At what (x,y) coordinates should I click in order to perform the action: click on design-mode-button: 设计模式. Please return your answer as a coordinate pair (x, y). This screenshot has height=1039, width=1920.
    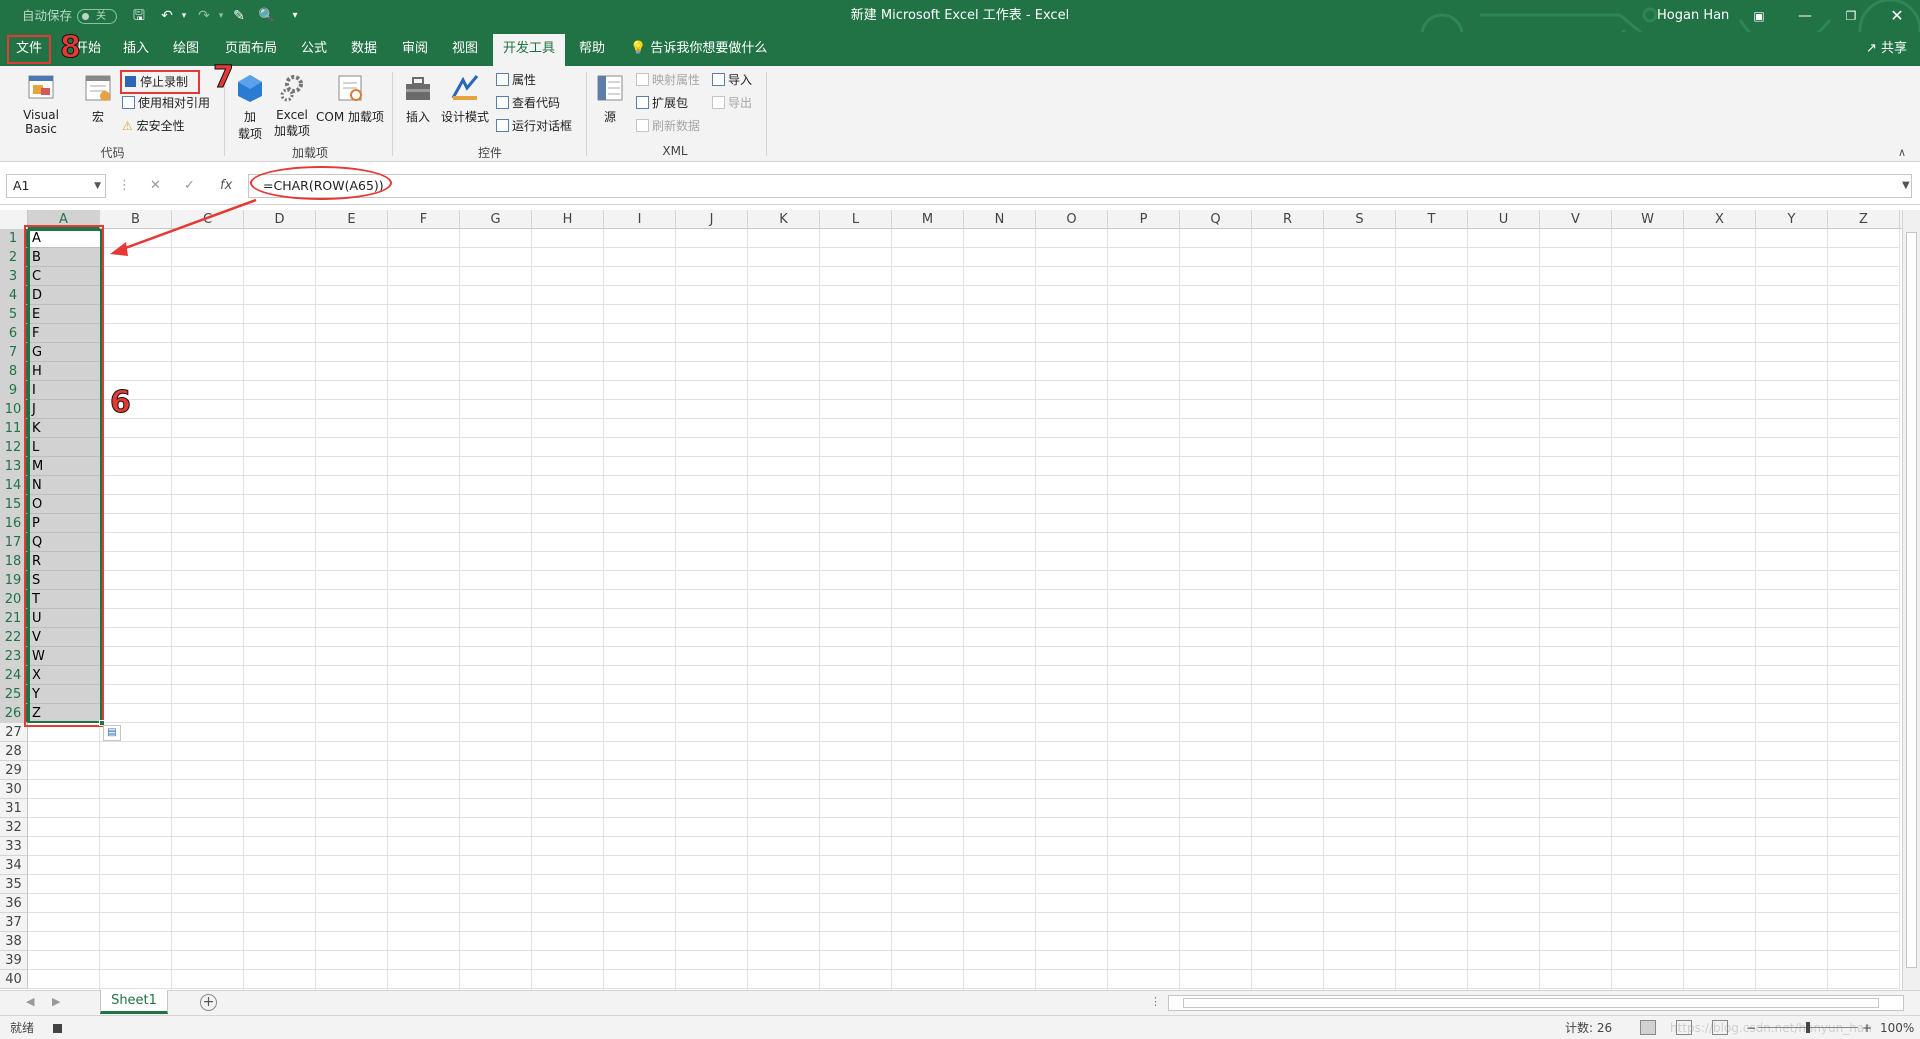
    Looking at the image, I should click on (465, 98).